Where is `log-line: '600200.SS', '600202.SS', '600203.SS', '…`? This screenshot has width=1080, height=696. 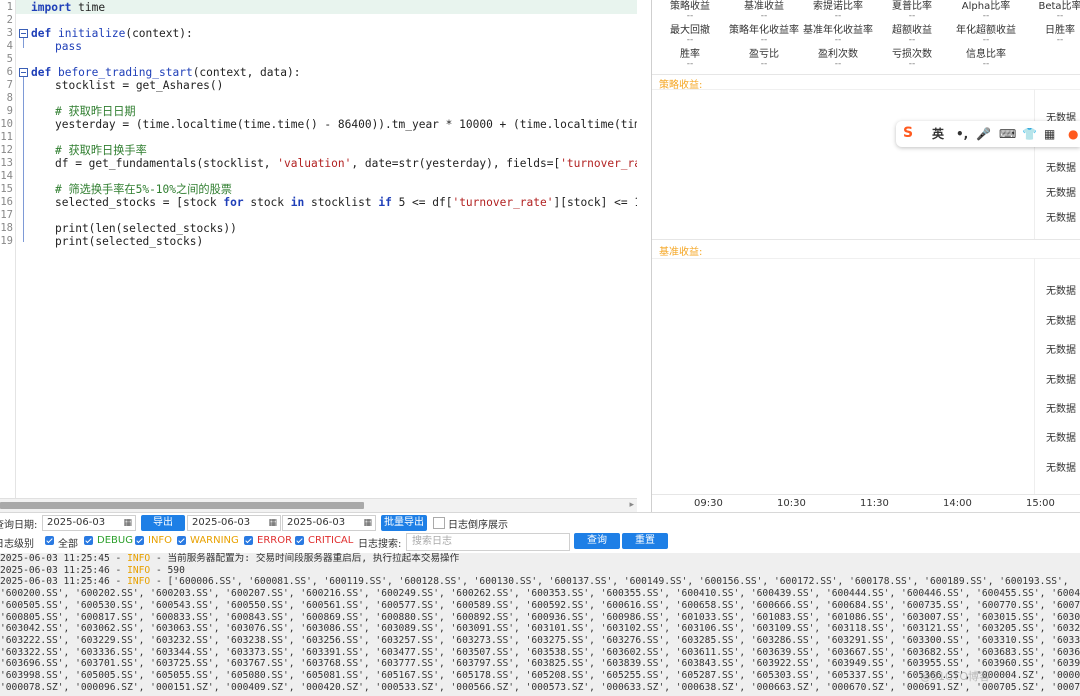
log-line: '600200.SS', '600202.SS', '600203.SS', '… is located at coordinates (540, 594).